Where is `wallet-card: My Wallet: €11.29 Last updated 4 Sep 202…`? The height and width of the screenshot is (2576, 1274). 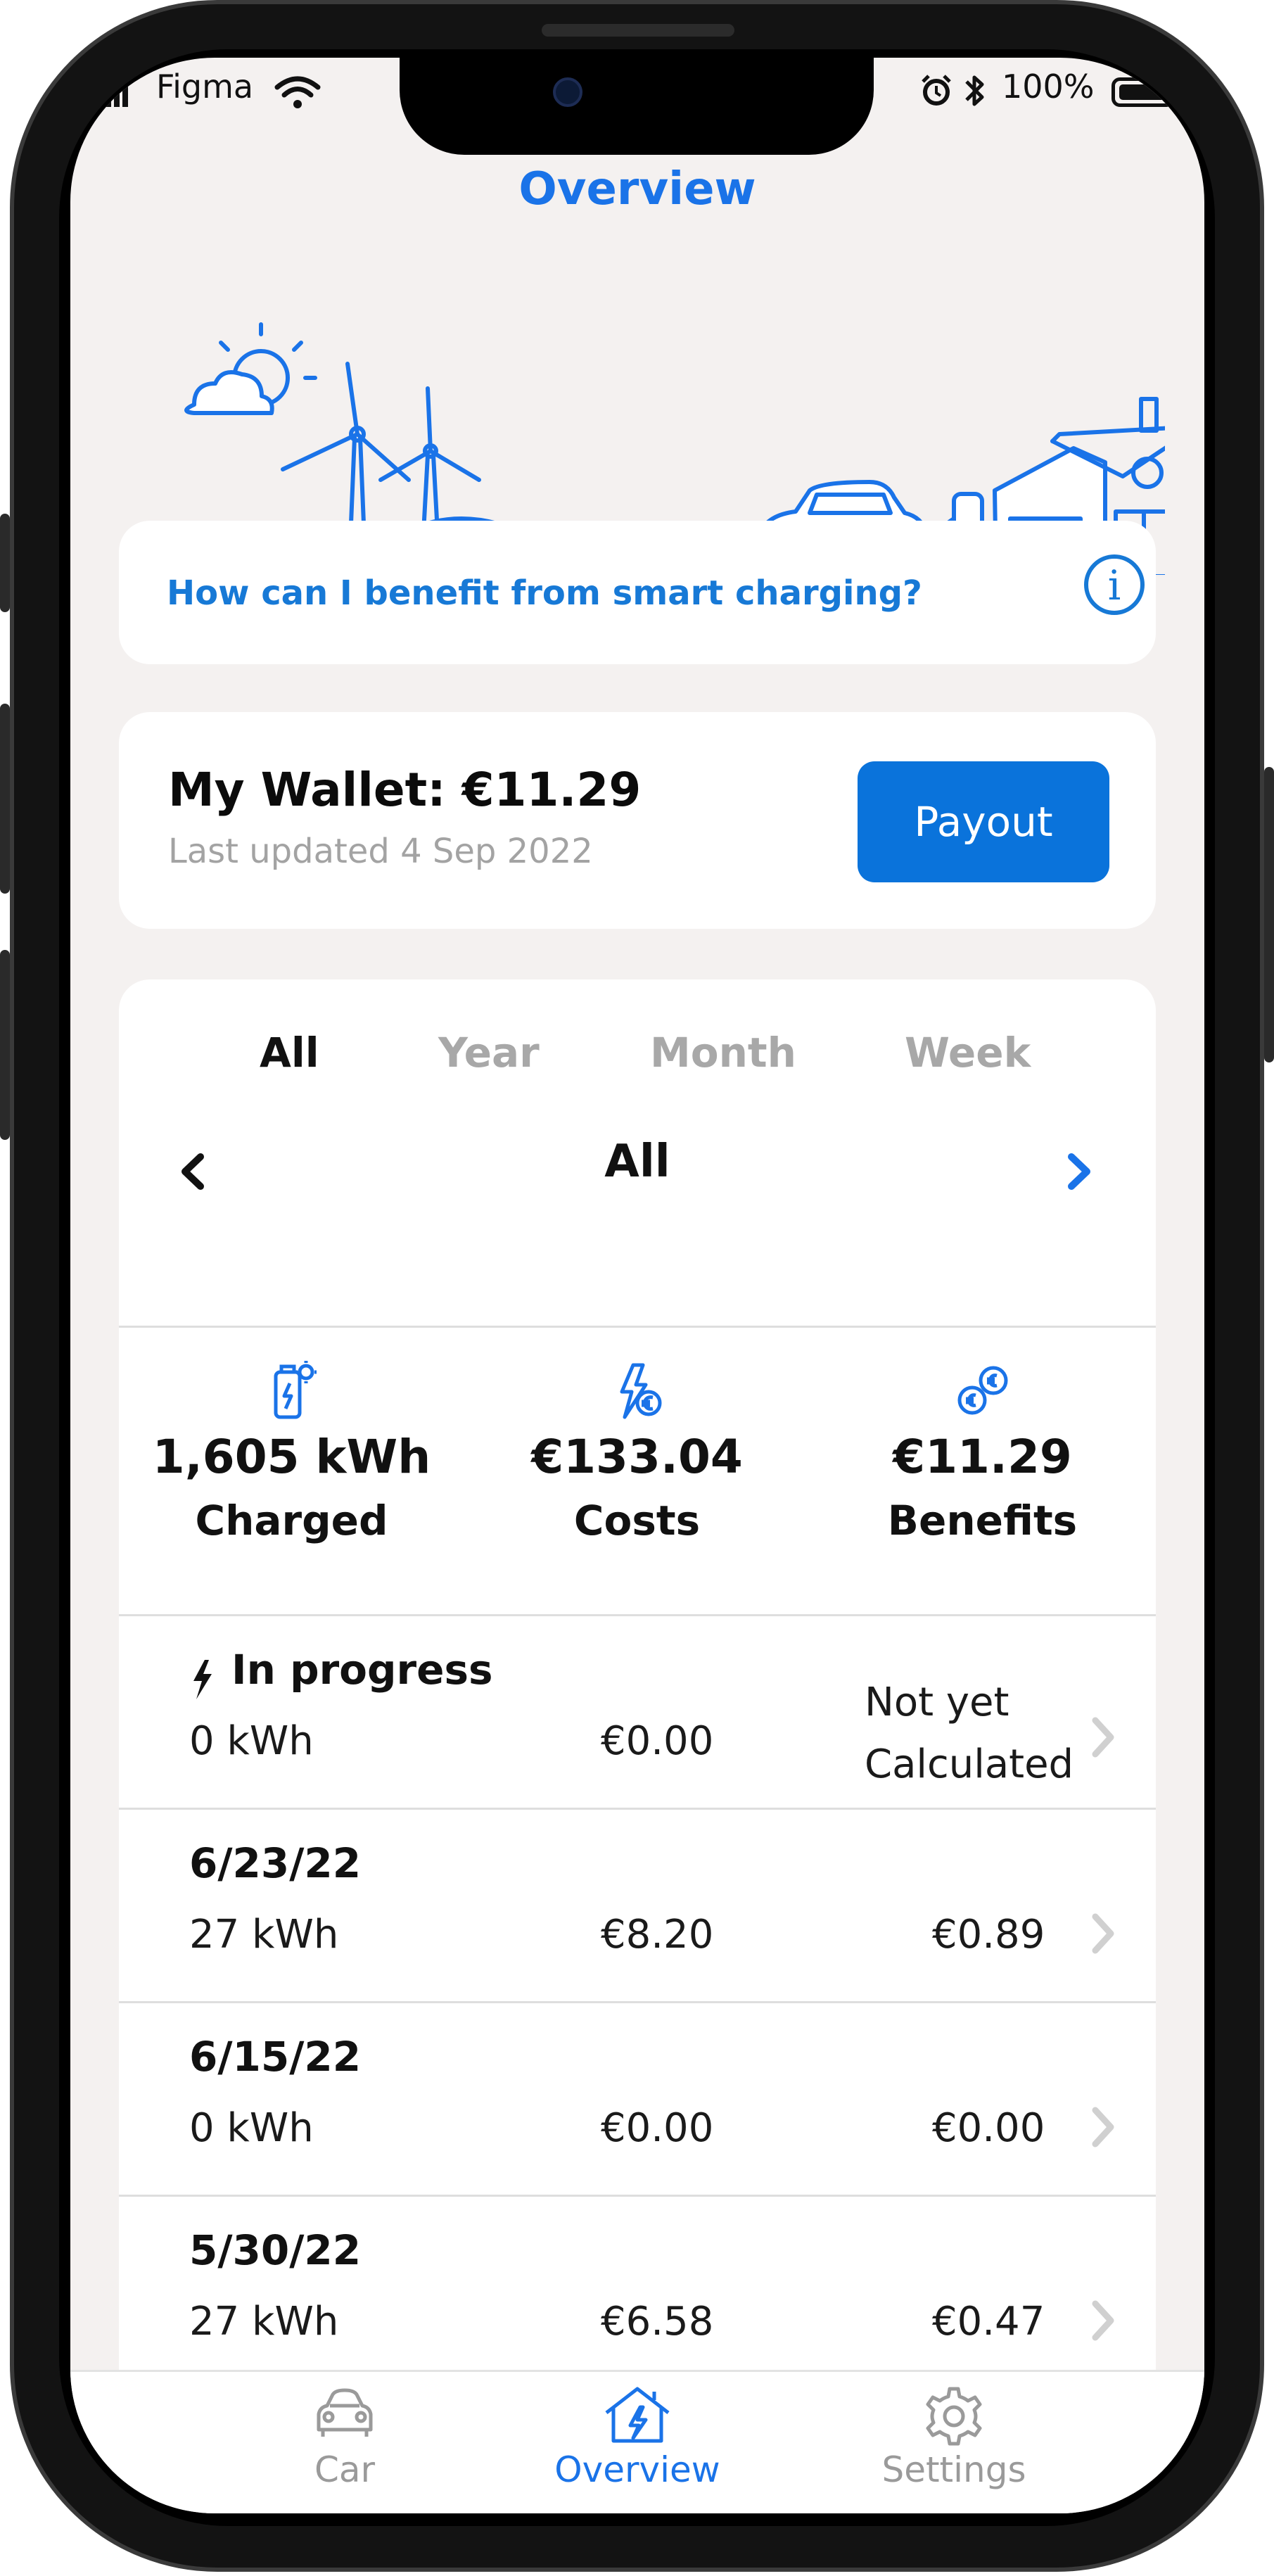
wallet-card: My Wallet: €11.29 Last updated 4 Sep 202… is located at coordinates (637, 820).